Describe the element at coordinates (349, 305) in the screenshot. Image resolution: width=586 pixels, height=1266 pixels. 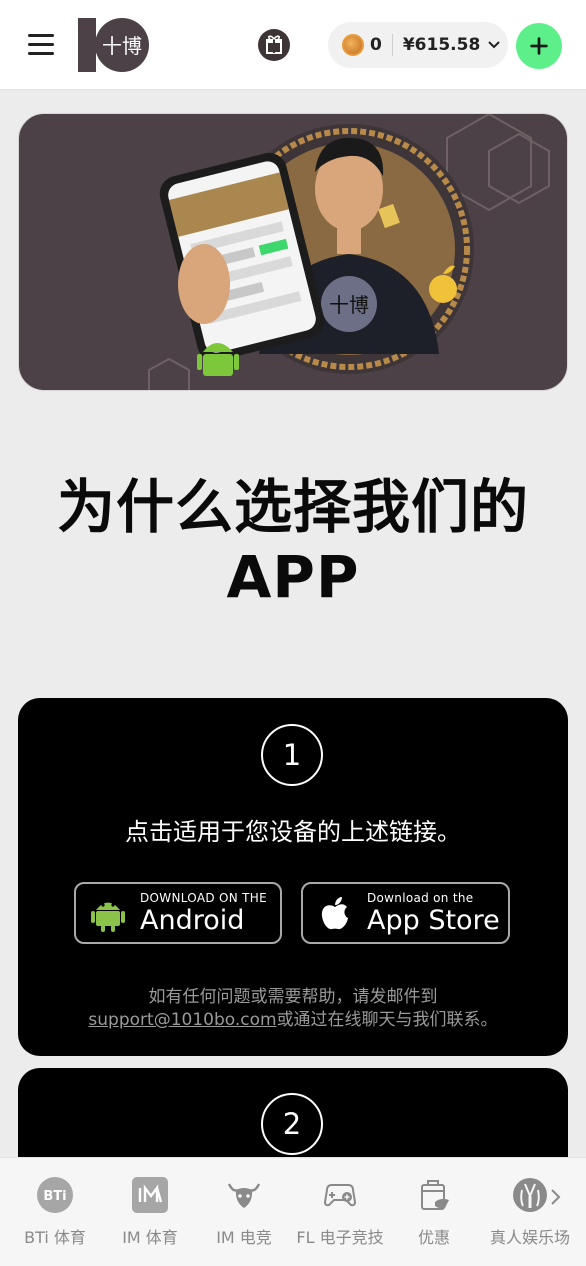
I see `shirt-logo-text: 十博` at that location.